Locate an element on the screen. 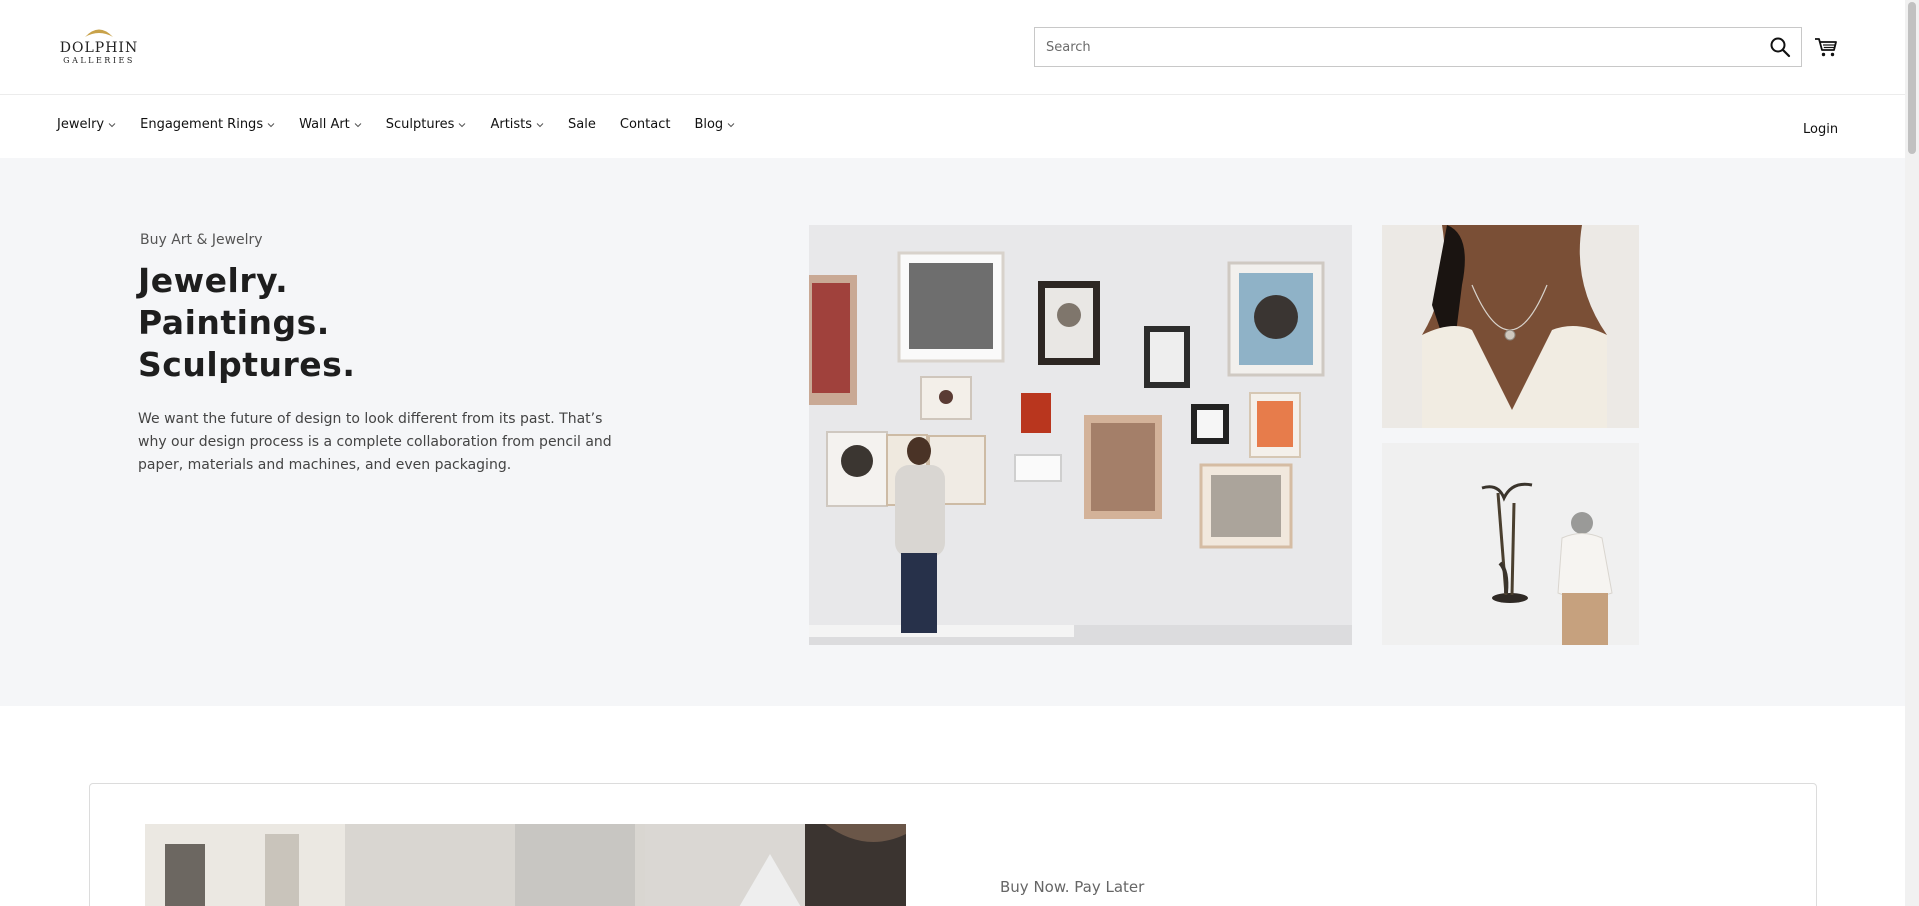 This screenshot has width=1919, height=906. street-scene is located at coordinates (525, 865).